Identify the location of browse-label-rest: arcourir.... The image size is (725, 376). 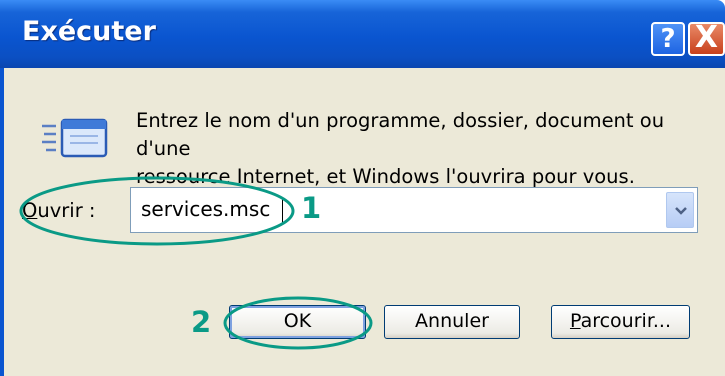
(626, 321).